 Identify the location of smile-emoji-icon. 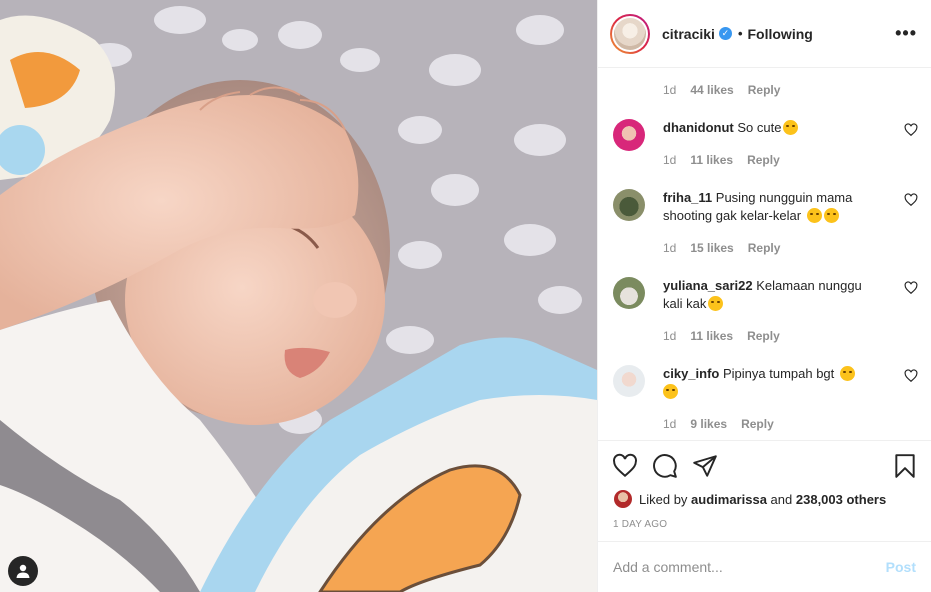
(791, 127).